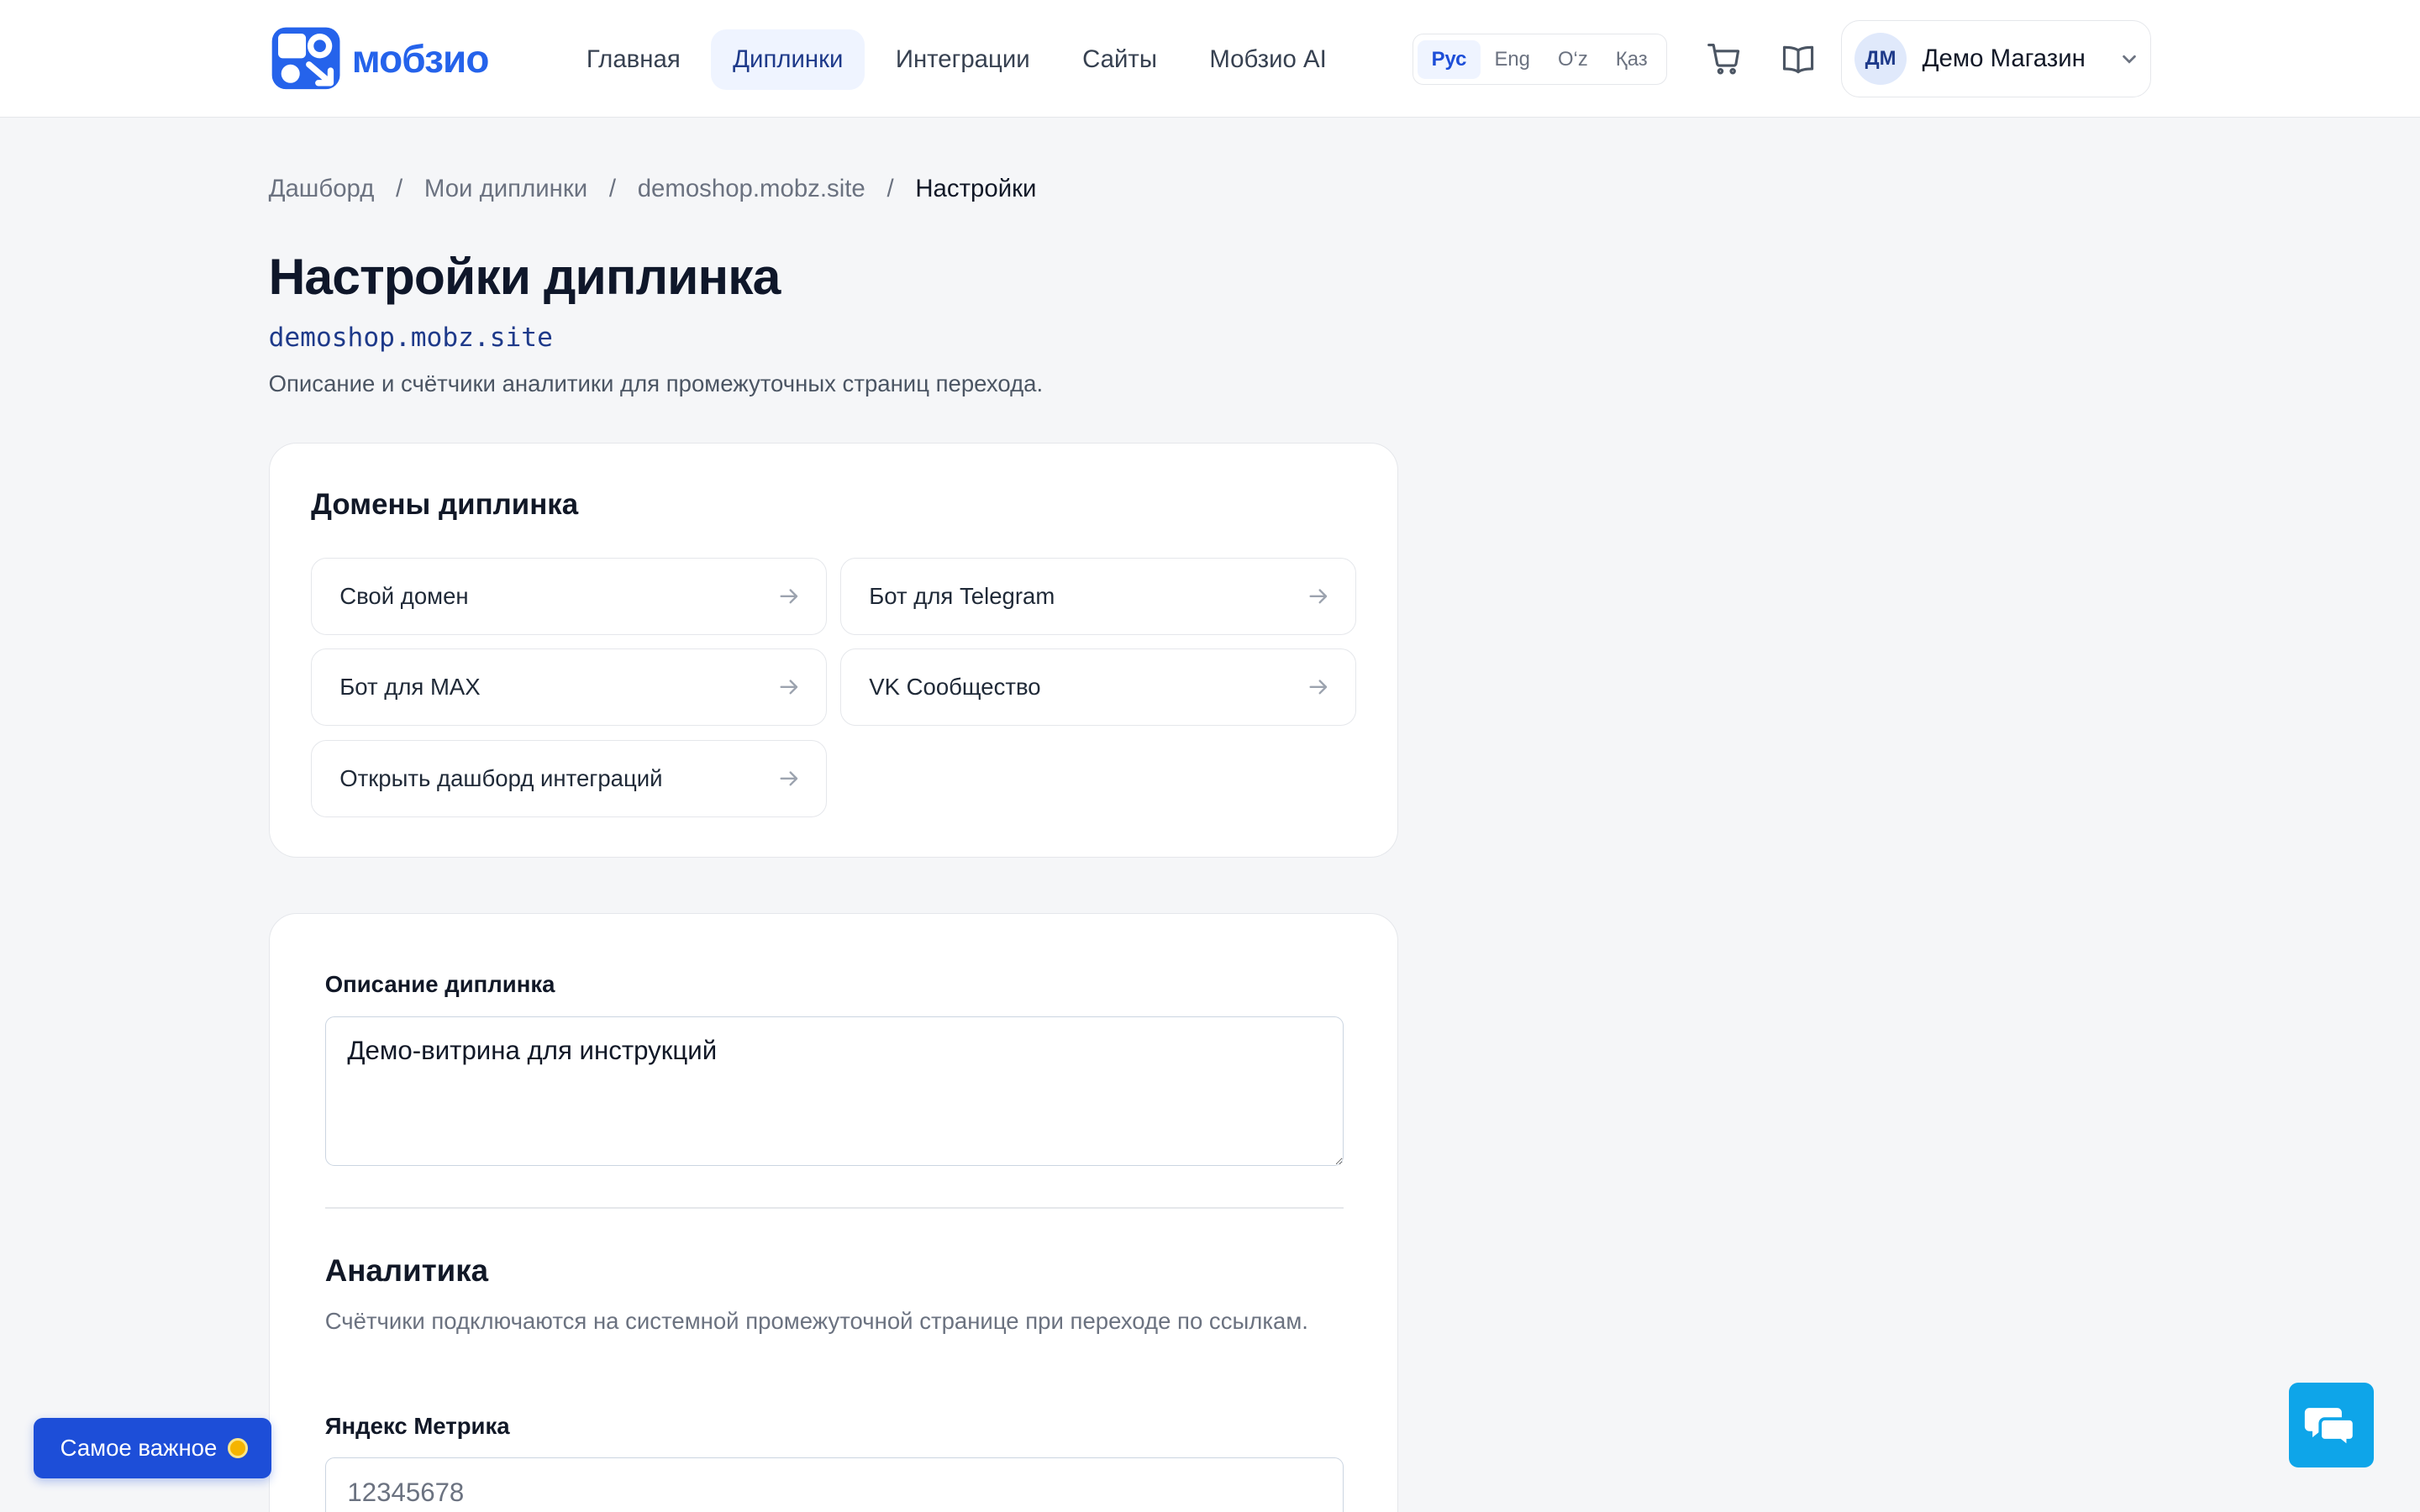  I want to click on user-name: Демо Магазин, so click(2004, 58).